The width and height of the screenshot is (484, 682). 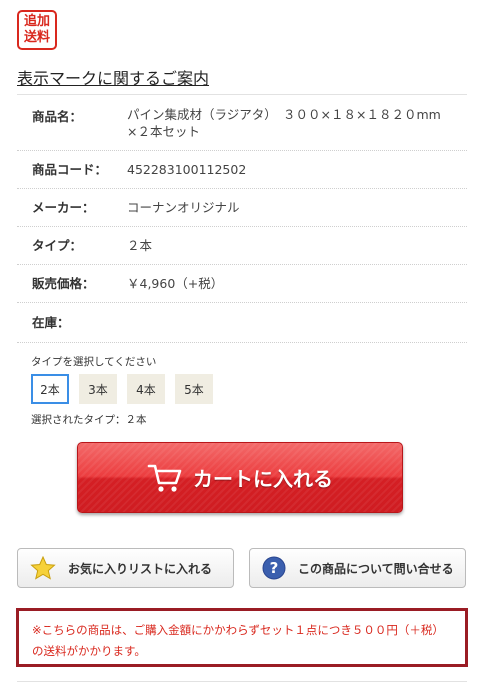 I want to click on type-option-4: 4本, so click(x=146, y=389).